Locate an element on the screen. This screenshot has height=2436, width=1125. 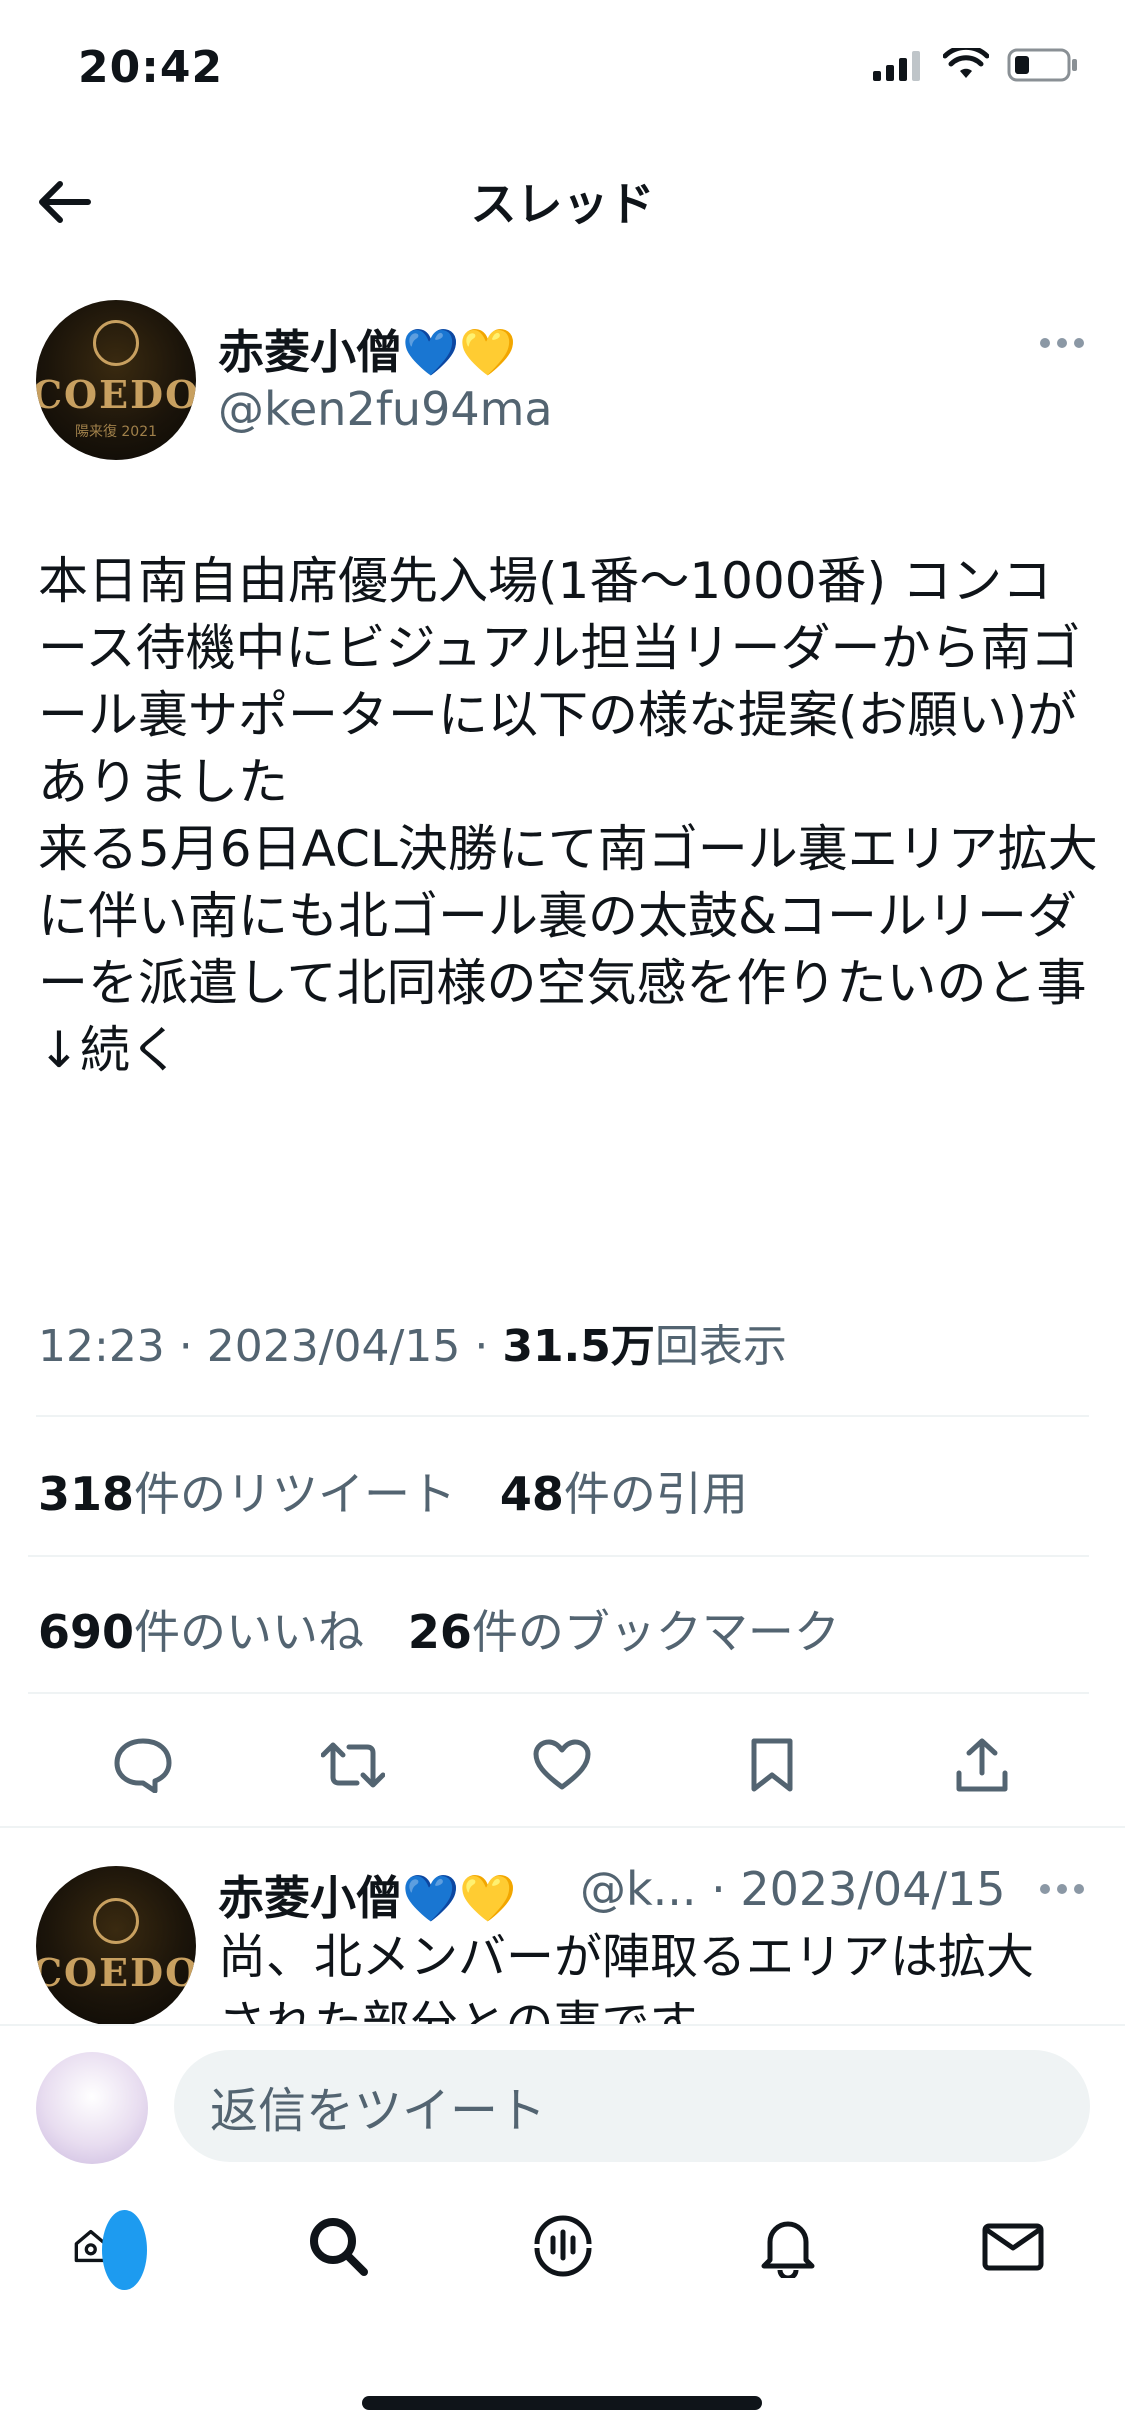
tweet-timestamp: 12:23 · 2023/04/15 · is located at coordinates (270, 1346).